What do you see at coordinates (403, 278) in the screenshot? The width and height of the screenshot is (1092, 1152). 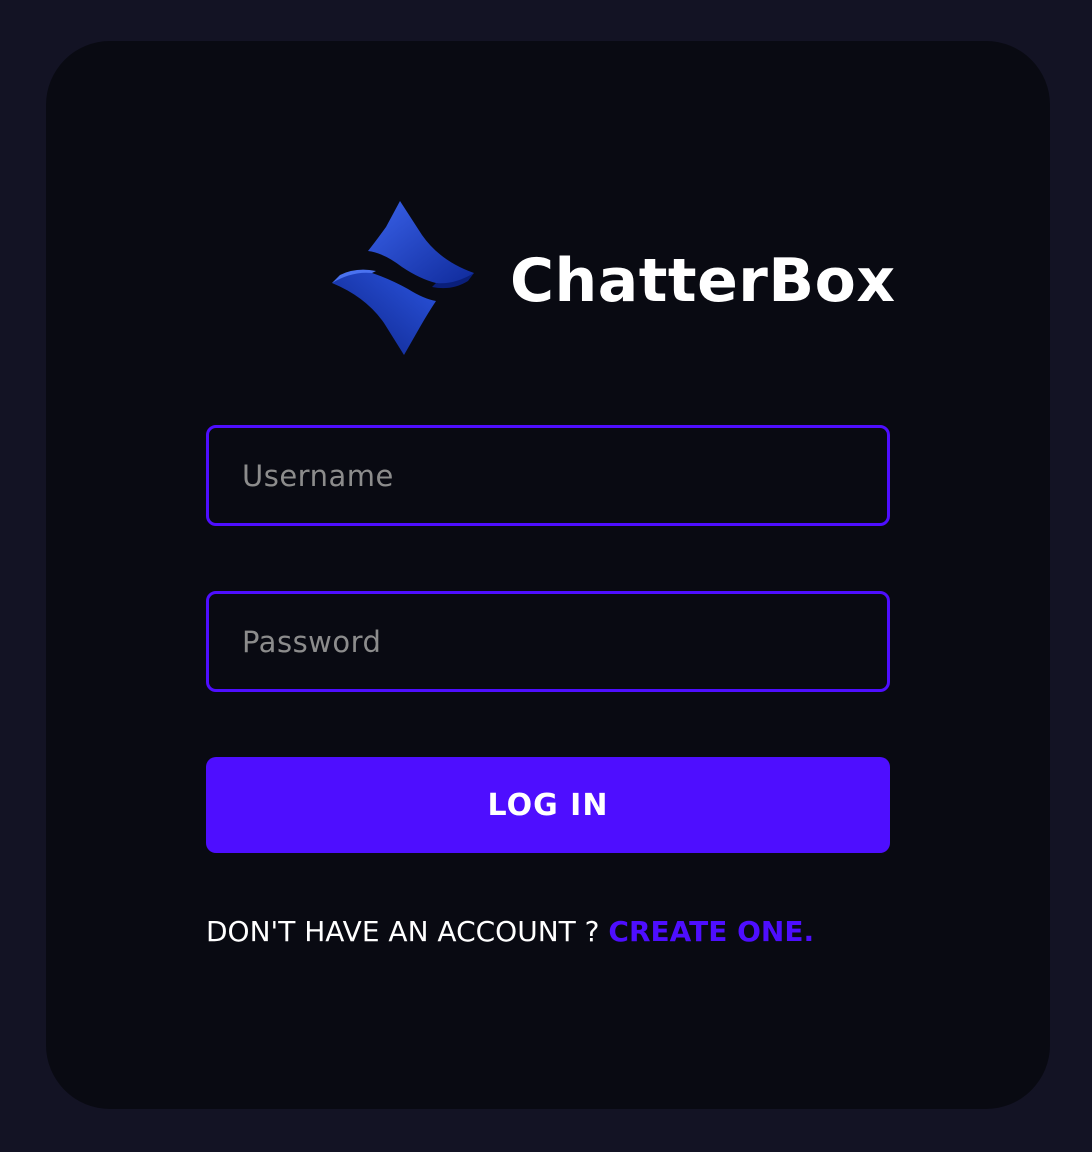 I see `chatterbox-logo-icon` at bounding box center [403, 278].